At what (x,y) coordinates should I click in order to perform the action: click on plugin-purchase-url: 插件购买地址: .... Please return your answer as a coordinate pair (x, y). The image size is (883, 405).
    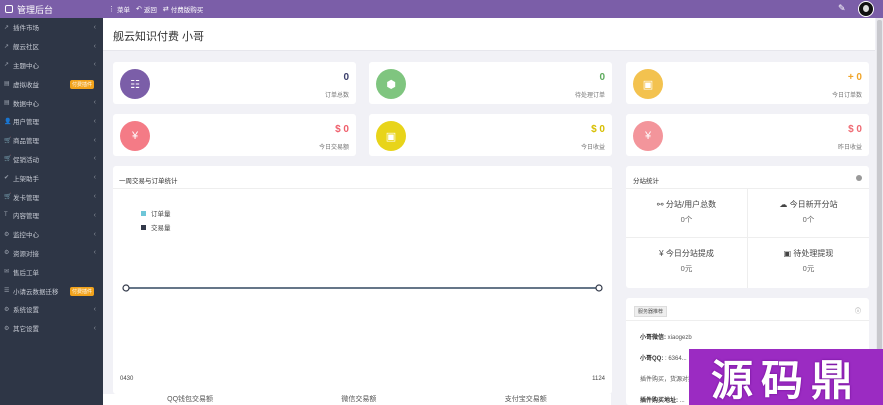
    Looking at the image, I should click on (662, 399).